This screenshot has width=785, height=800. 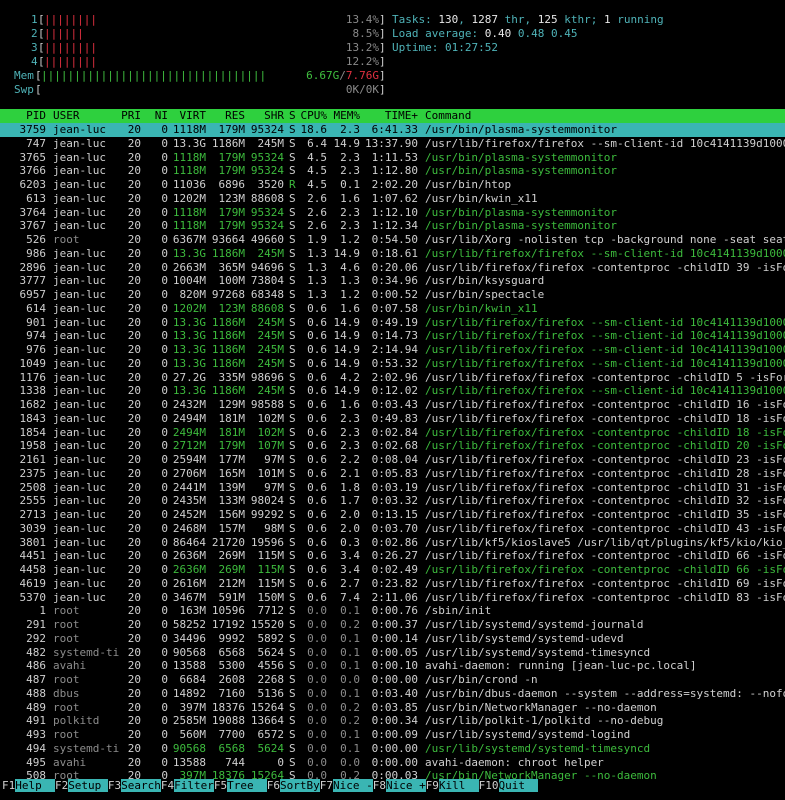 What do you see at coordinates (232, 281) in the screenshot?
I see `process-cell-res: 100M` at bounding box center [232, 281].